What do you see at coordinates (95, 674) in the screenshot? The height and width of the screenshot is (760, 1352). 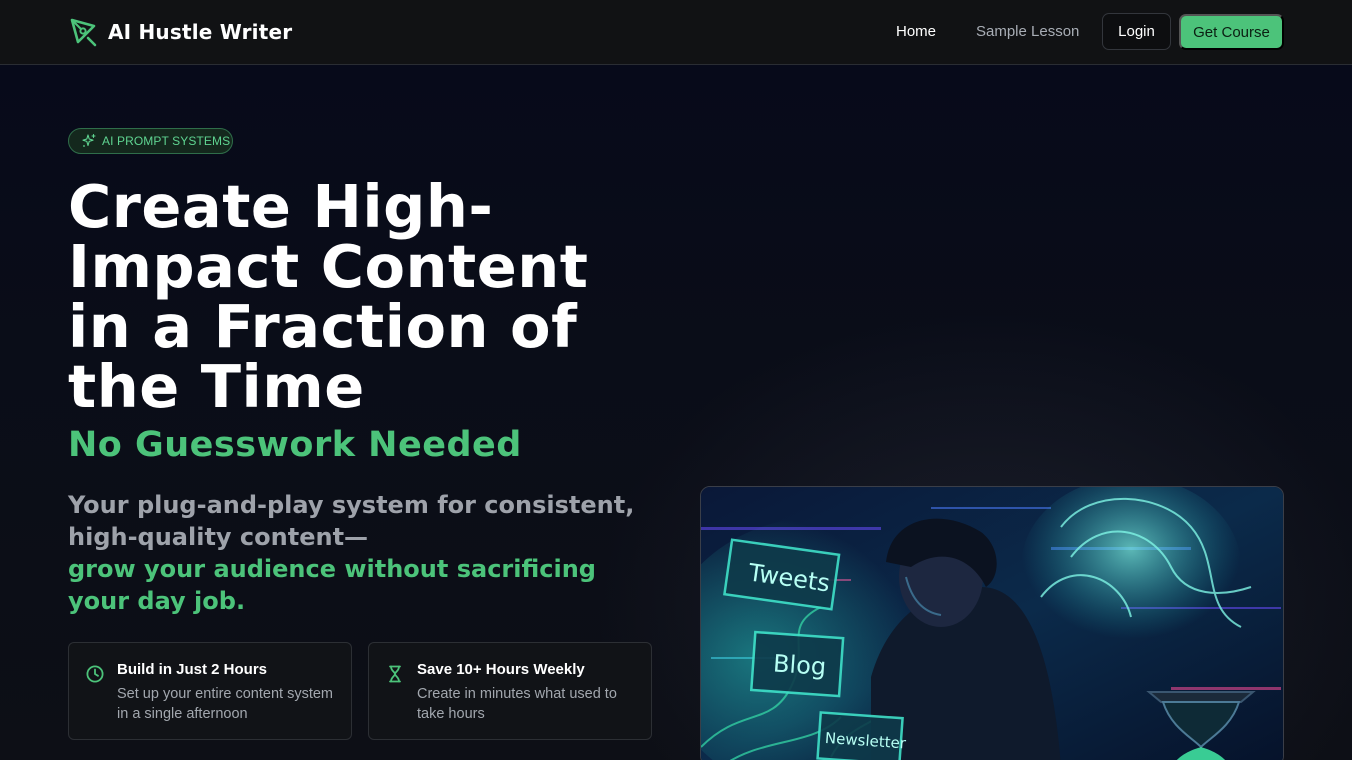 I see `clock-icon` at bounding box center [95, 674].